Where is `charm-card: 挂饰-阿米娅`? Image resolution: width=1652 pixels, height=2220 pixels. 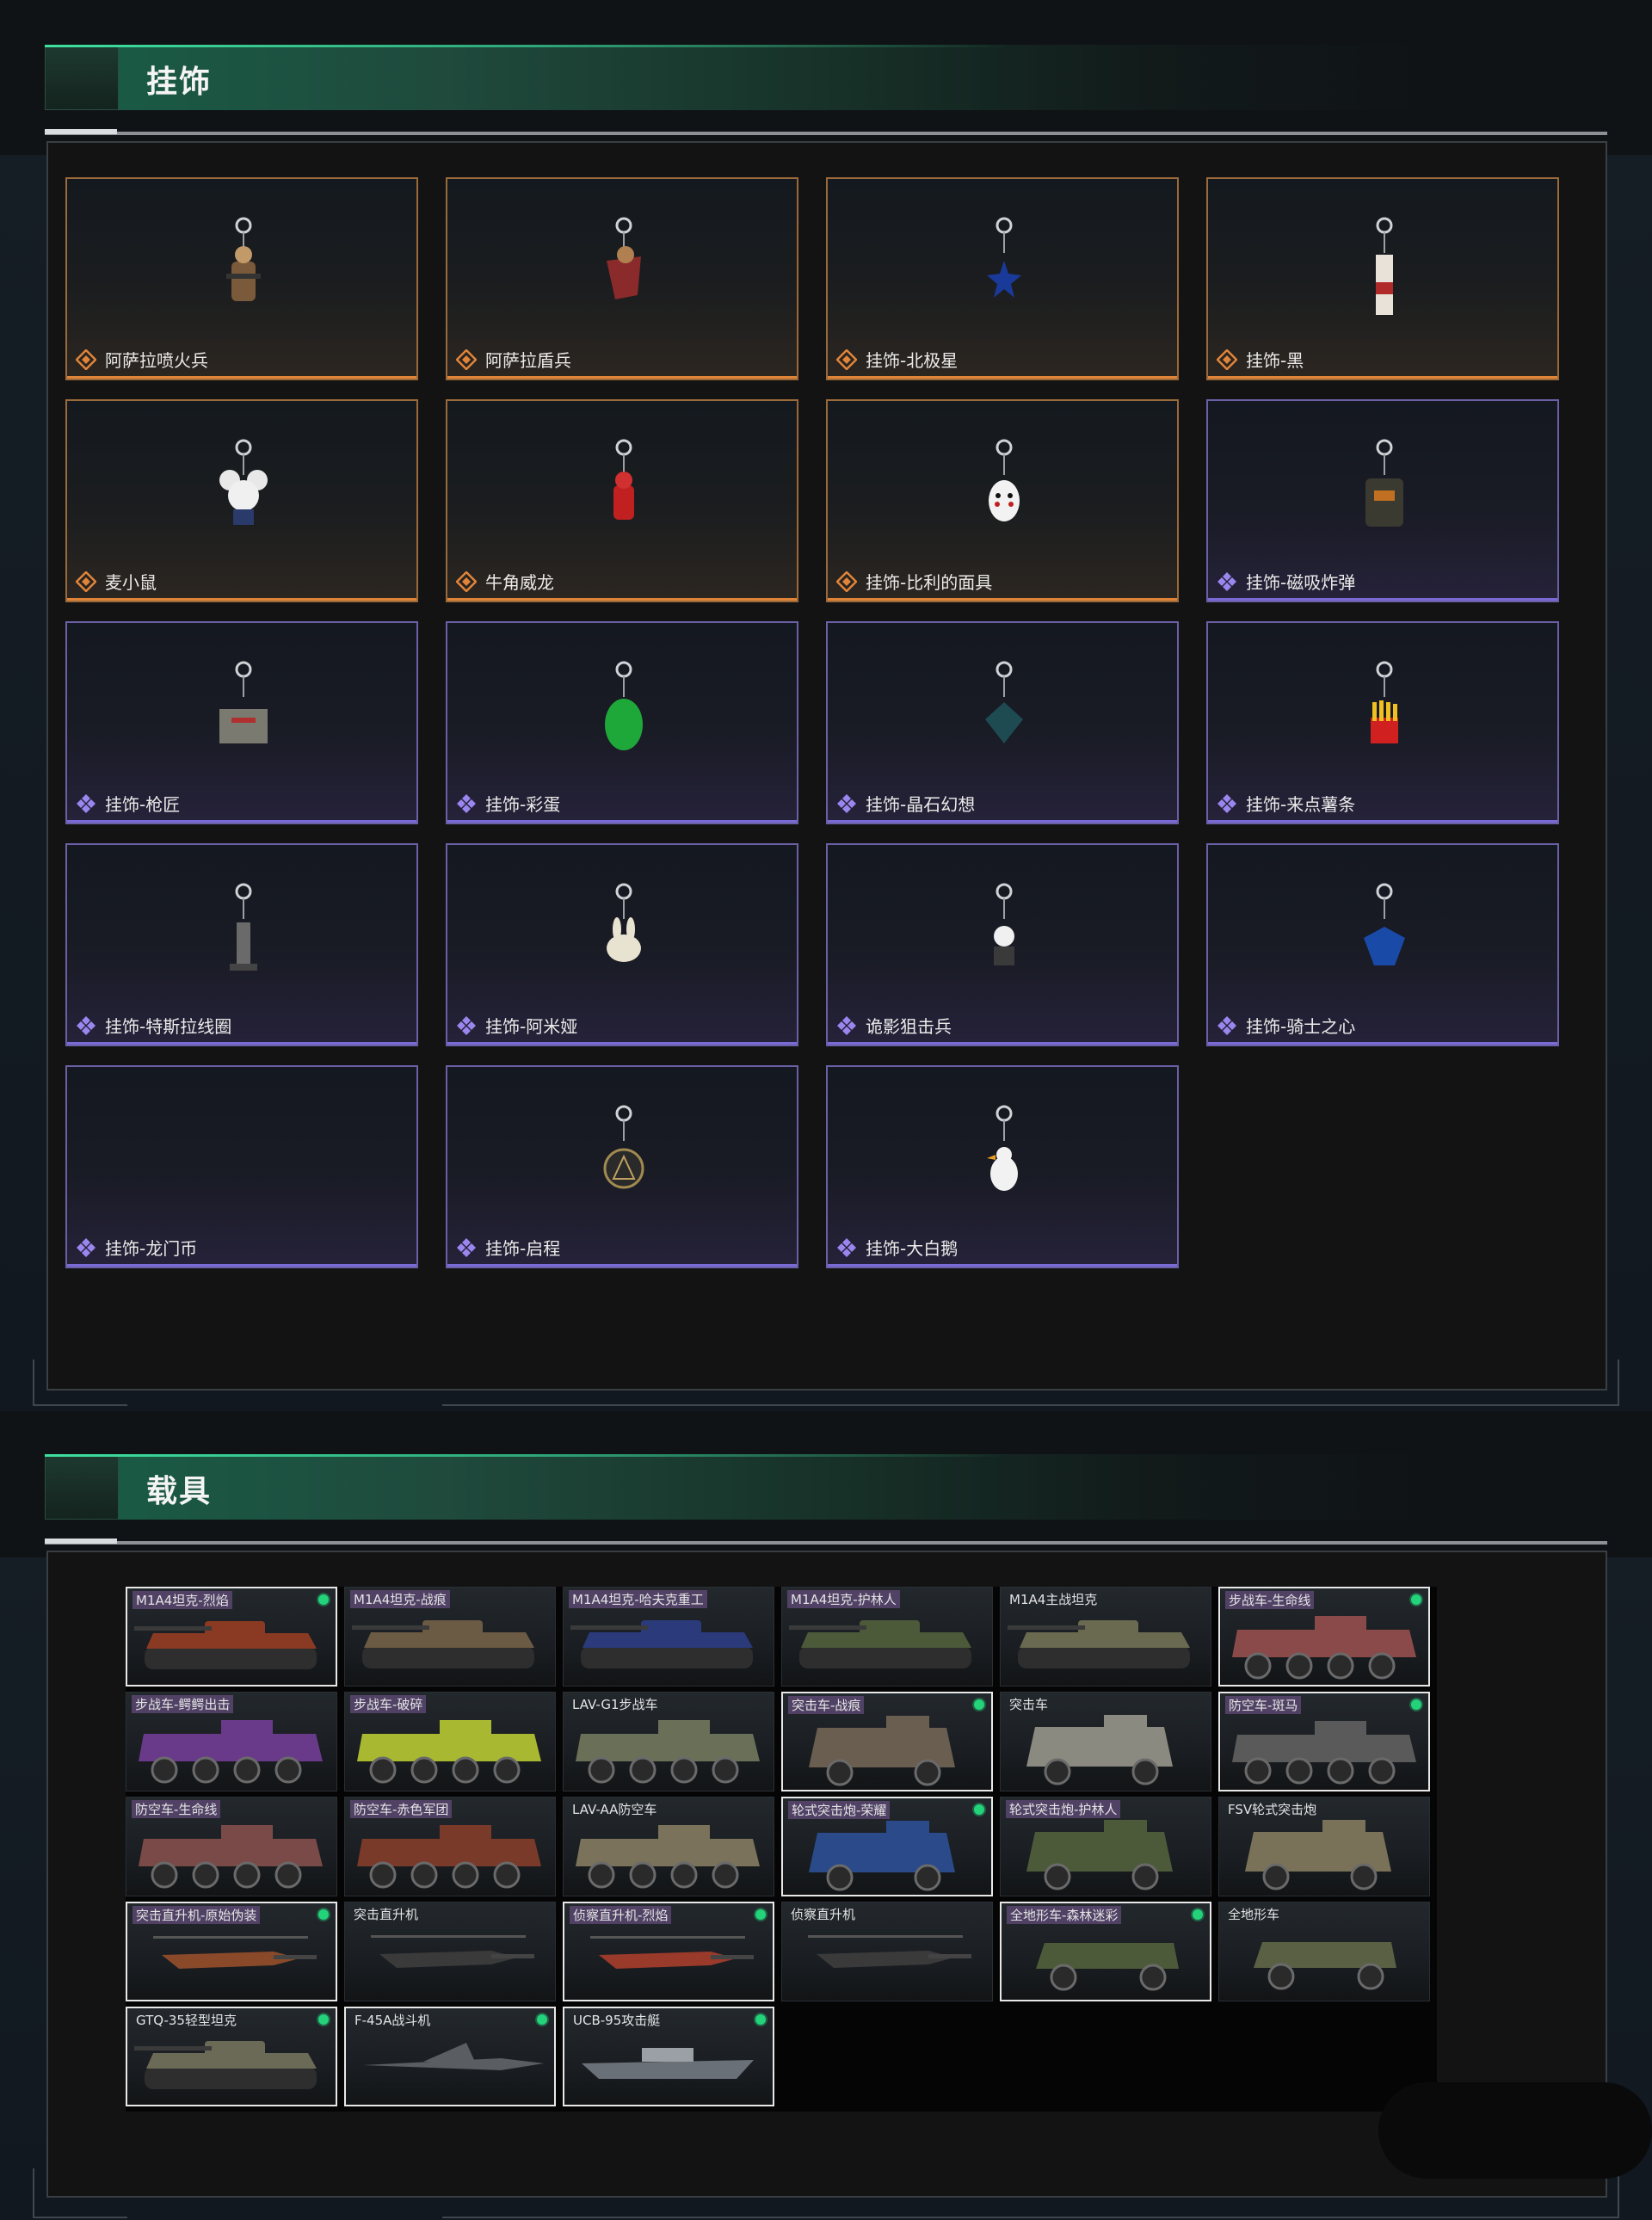
charm-card: 挂饰-阿米娅 is located at coordinates (622, 944).